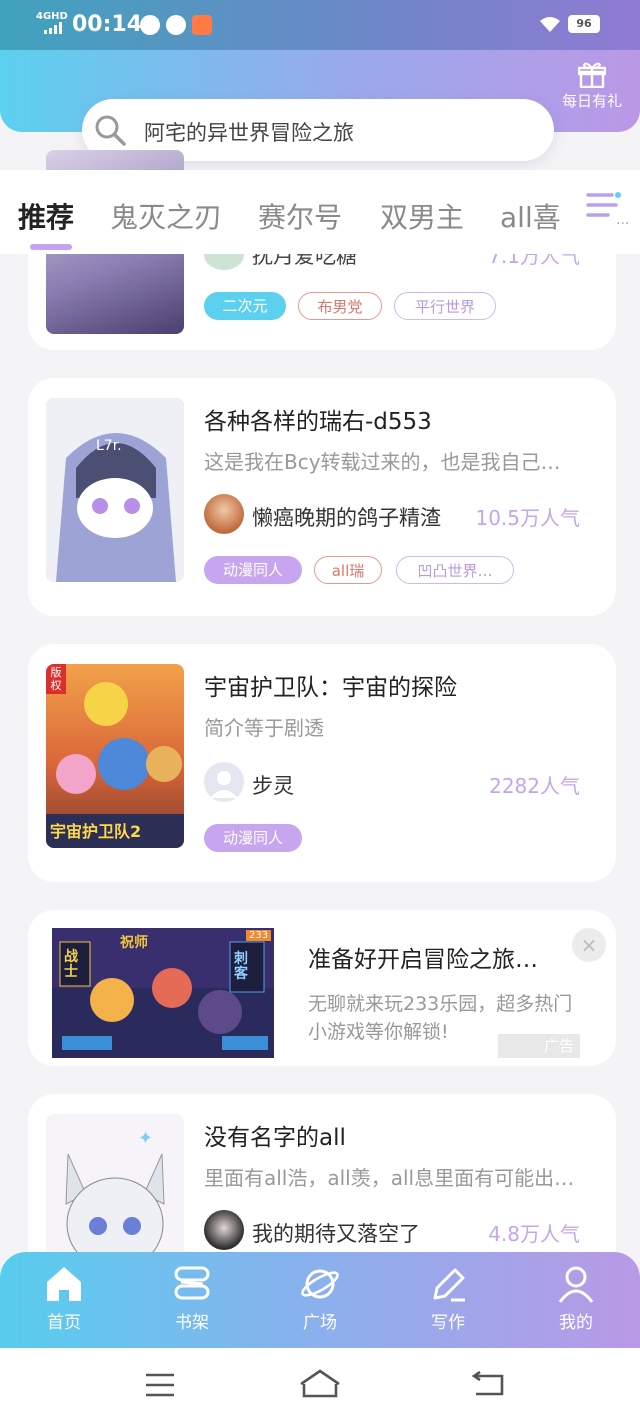 The width and height of the screenshot is (640, 1422). I want to click on book-cover: L7r., so click(115, 490).